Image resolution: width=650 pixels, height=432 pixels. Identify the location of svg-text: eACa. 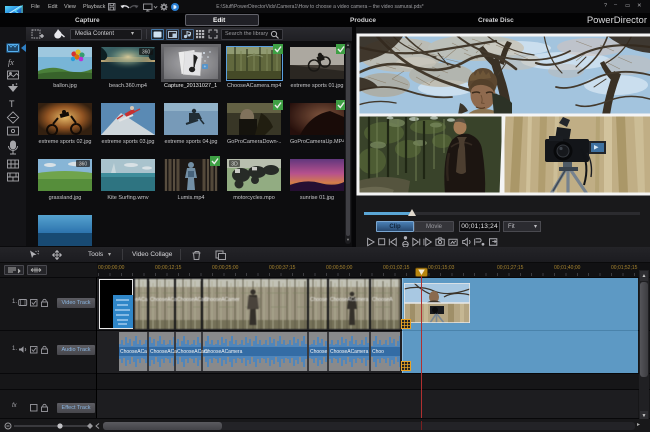
(141, 300).